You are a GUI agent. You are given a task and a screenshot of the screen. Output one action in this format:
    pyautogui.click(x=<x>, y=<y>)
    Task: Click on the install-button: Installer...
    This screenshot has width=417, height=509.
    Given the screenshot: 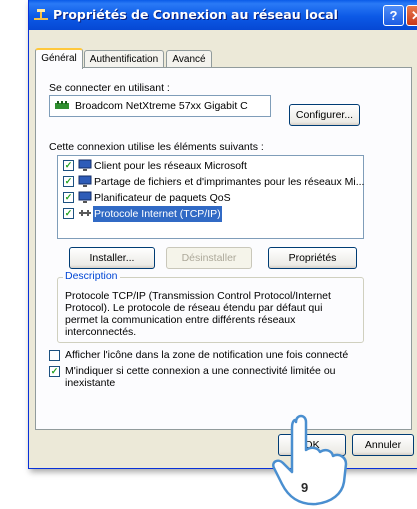 What is the action you would take?
    pyautogui.click(x=112, y=258)
    